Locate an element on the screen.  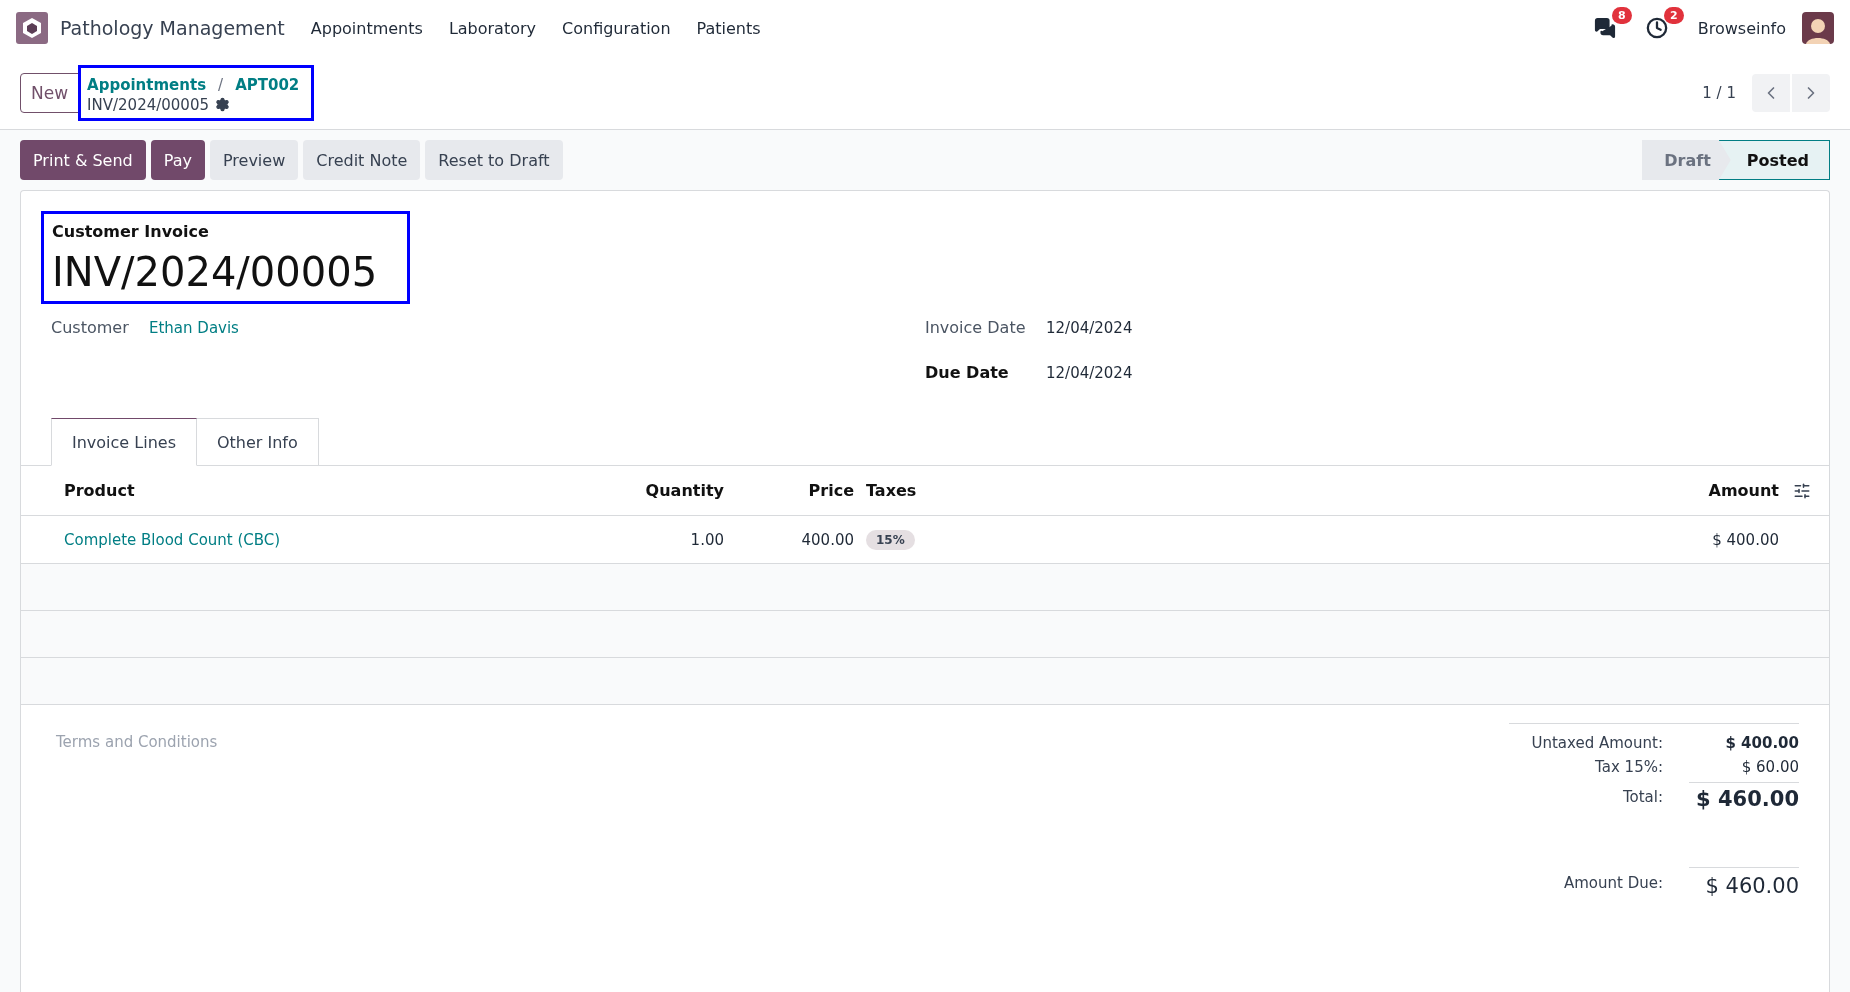
menu-item: Laboratory is located at coordinates (492, 28).